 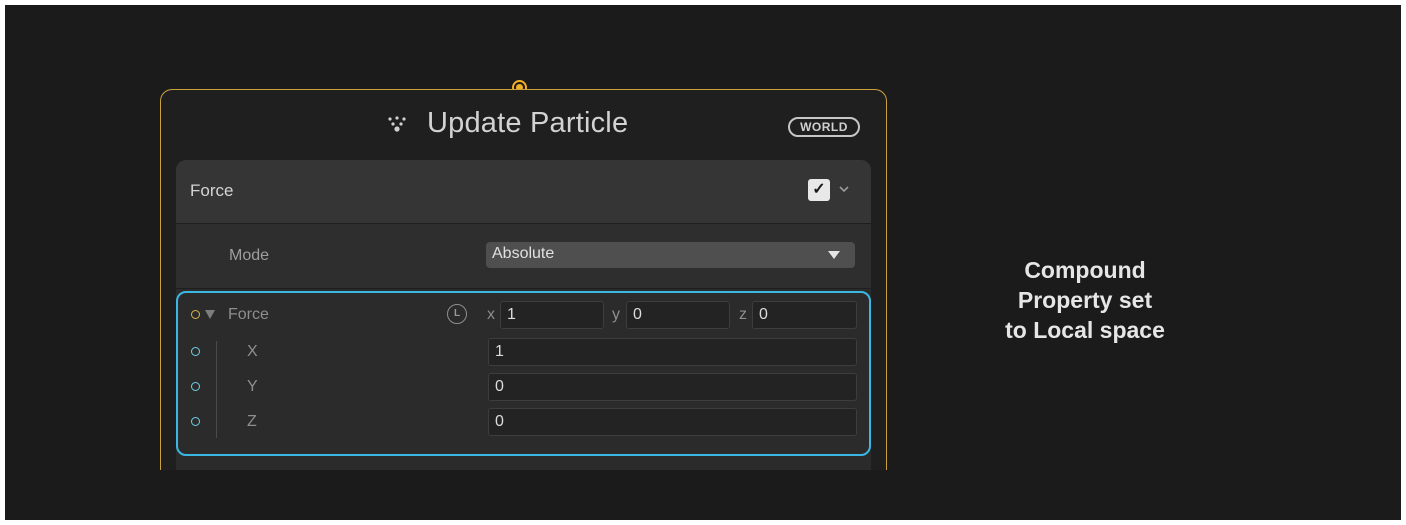 What do you see at coordinates (670, 255) in the screenshot?
I see `mode-dropdown: Absolute` at bounding box center [670, 255].